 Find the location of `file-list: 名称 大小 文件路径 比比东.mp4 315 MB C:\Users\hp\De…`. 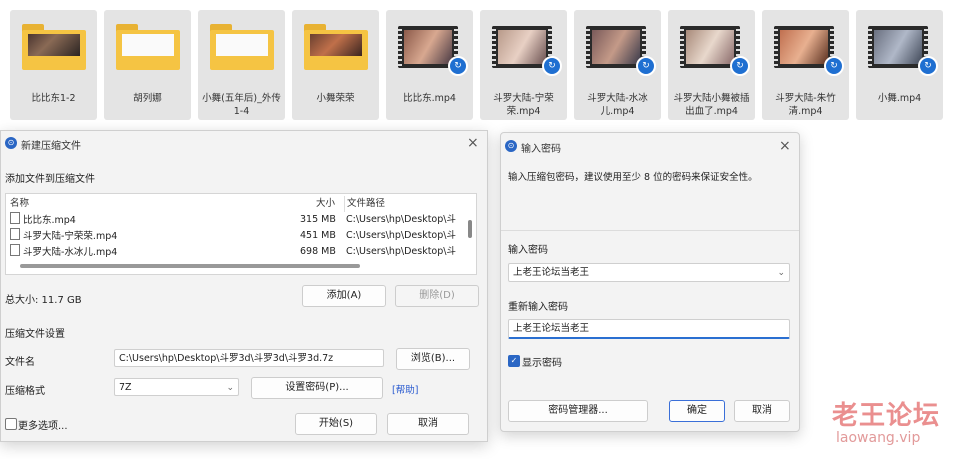

file-list: 名称 大小 文件路径 比比东.mp4 315 MB C:\Users\hp\De… is located at coordinates (241, 234).